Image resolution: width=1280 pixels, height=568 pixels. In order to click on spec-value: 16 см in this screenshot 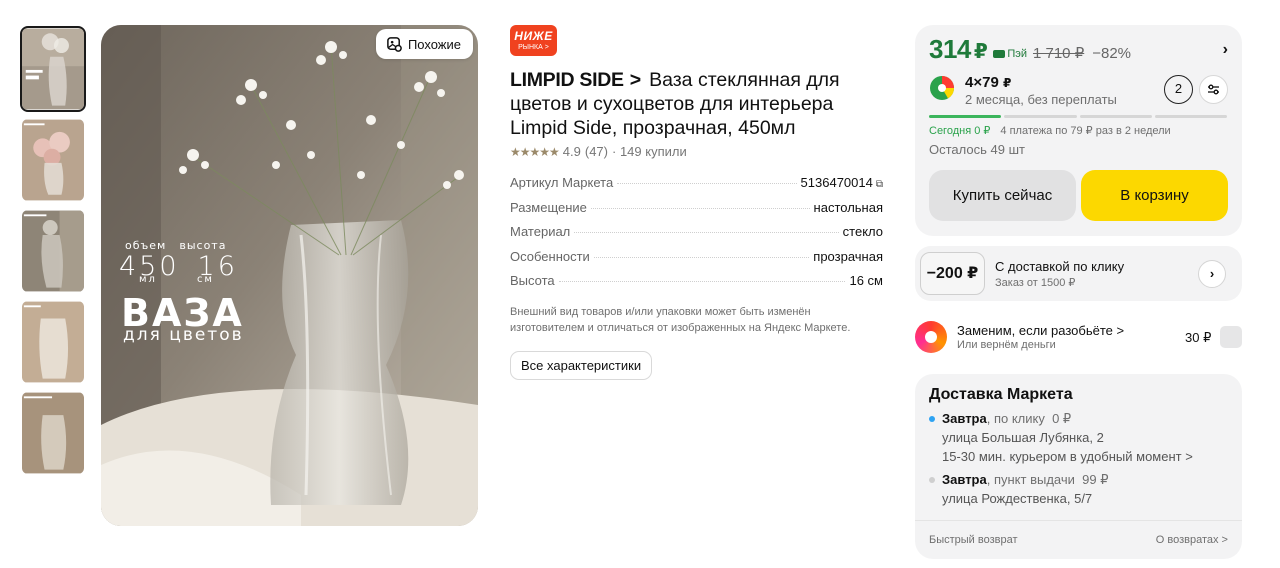, I will do `click(866, 280)`.